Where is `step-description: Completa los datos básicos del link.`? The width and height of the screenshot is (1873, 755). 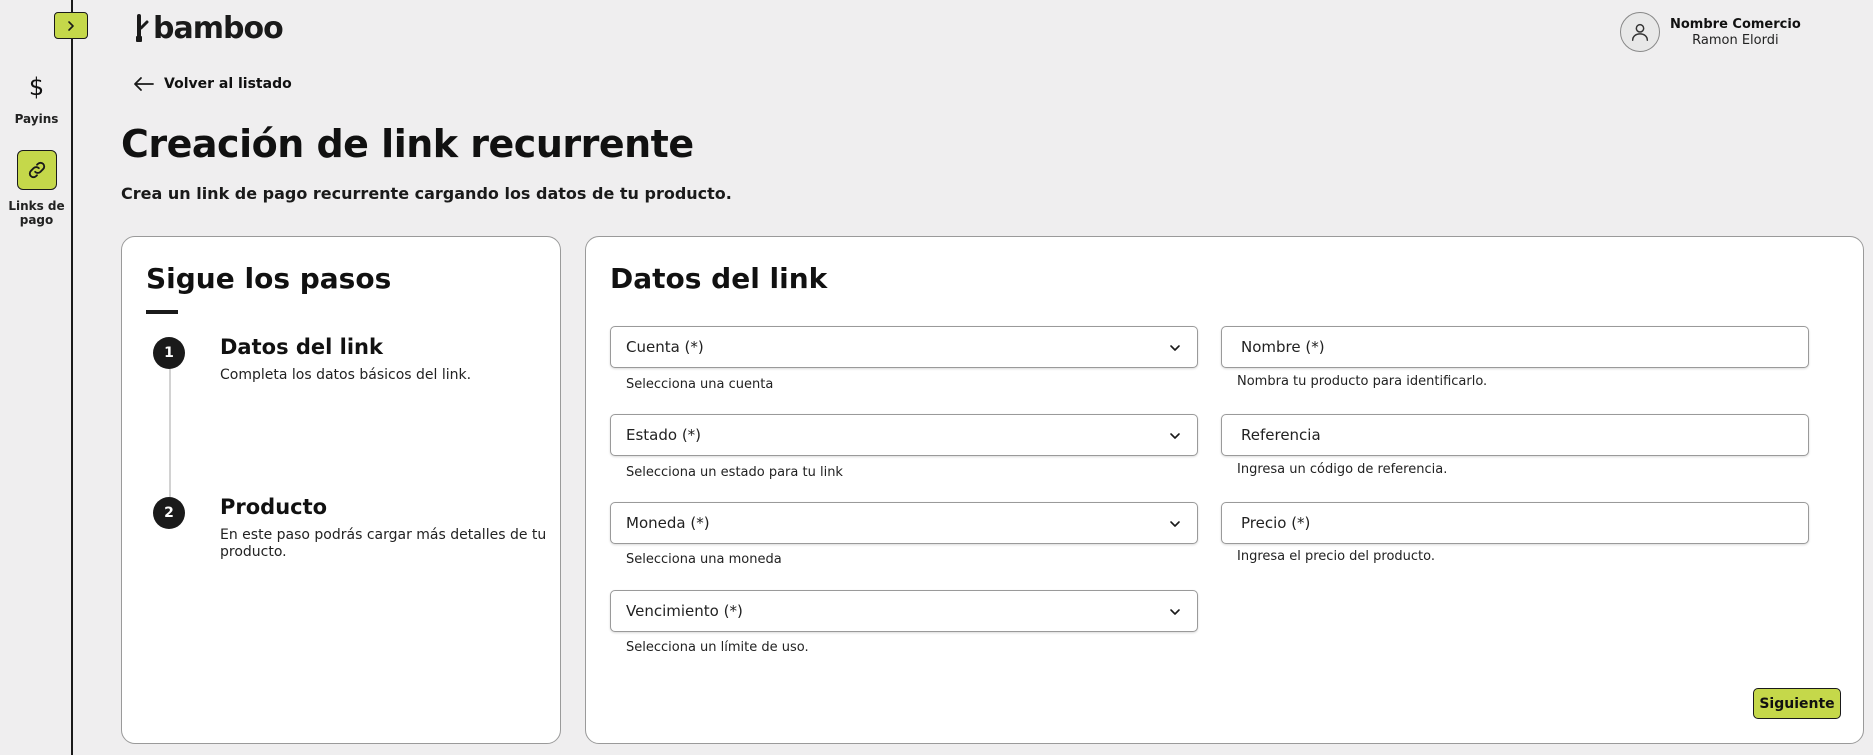
step-description: Completa los datos básicos del link. is located at coordinates (346, 375).